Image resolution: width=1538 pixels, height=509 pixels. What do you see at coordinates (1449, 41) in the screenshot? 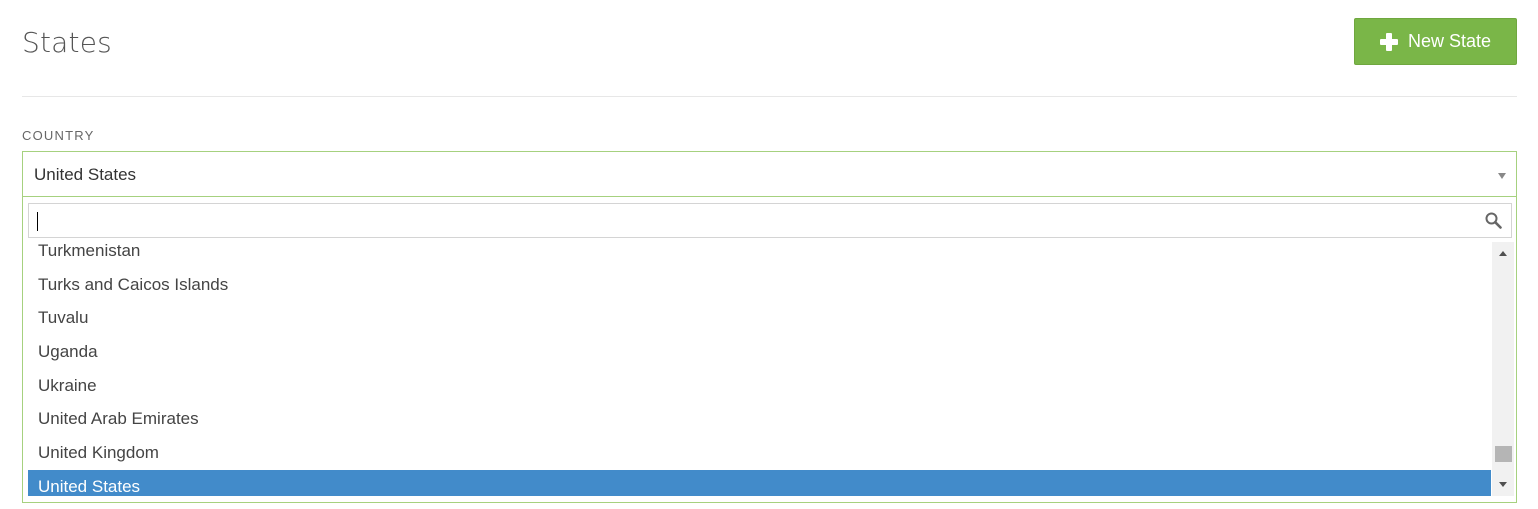
I see `new-state-button-label: New State` at bounding box center [1449, 41].